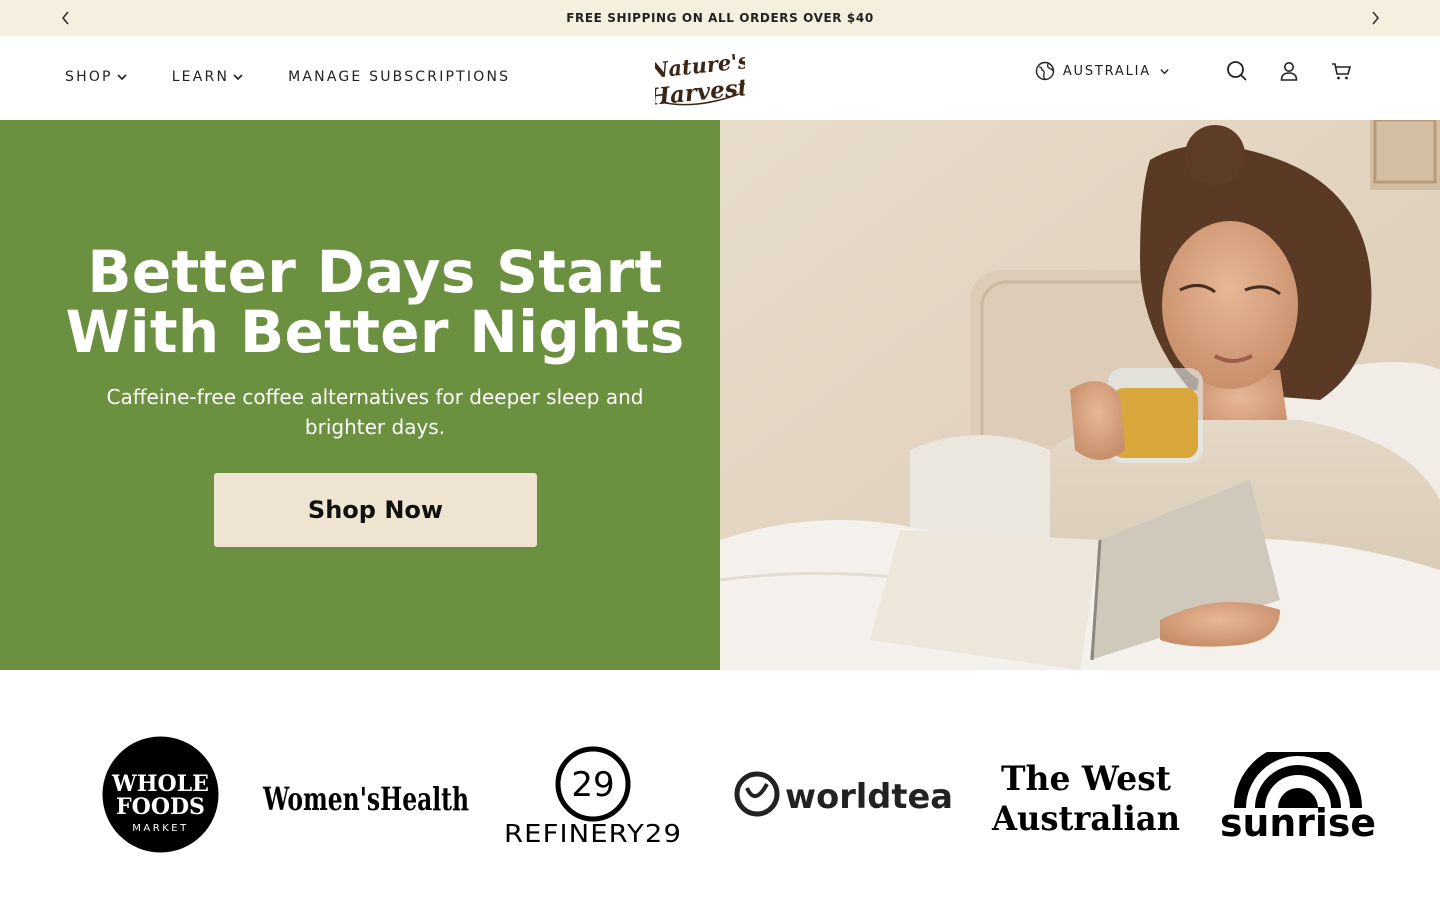  I want to click on cart-icon, so click(1341, 71).